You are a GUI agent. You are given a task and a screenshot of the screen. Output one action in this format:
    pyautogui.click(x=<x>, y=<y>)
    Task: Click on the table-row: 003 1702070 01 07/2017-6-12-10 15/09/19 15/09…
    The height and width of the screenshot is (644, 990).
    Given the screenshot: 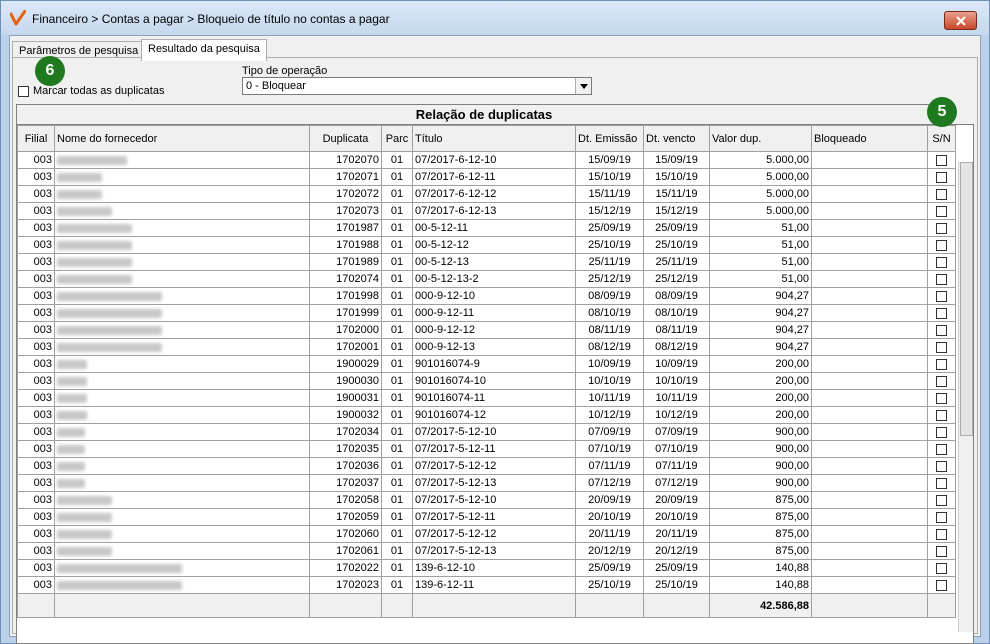 What is the action you would take?
    pyautogui.click(x=486, y=160)
    